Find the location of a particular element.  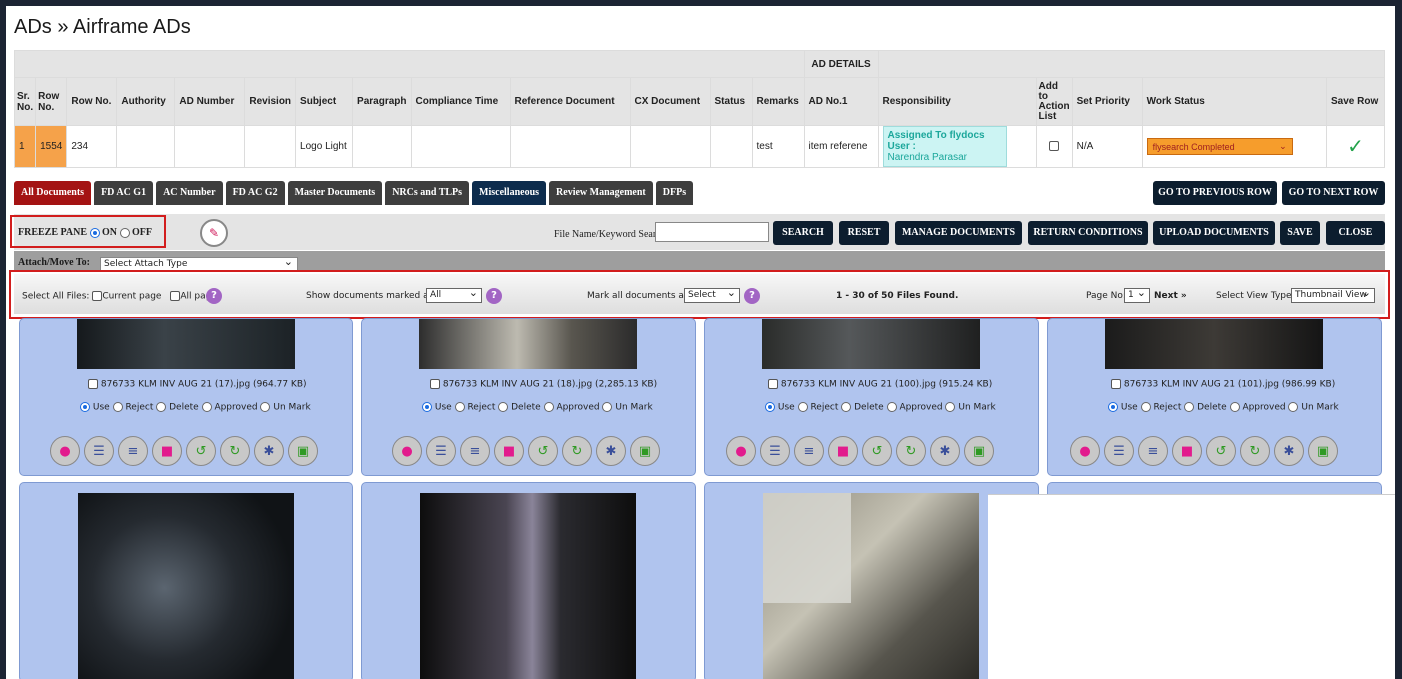

return-conditions-button: RETURN CONDITIONS is located at coordinates (1088, 233).